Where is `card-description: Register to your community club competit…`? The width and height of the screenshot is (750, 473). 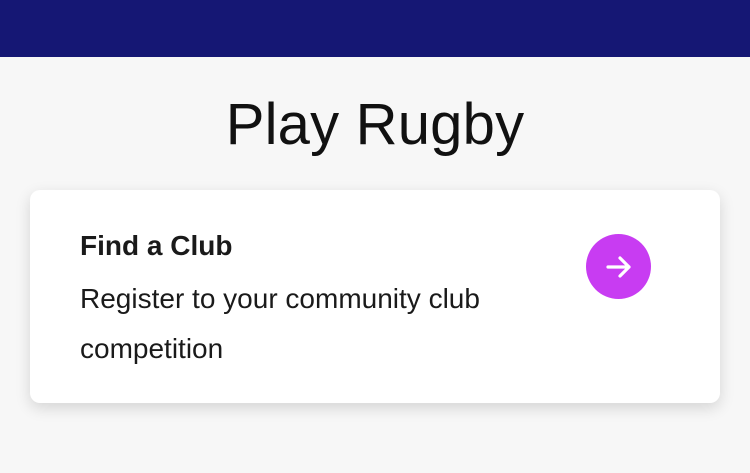
card-description: Register to your community club competit… is located at coordinates (280, 323).